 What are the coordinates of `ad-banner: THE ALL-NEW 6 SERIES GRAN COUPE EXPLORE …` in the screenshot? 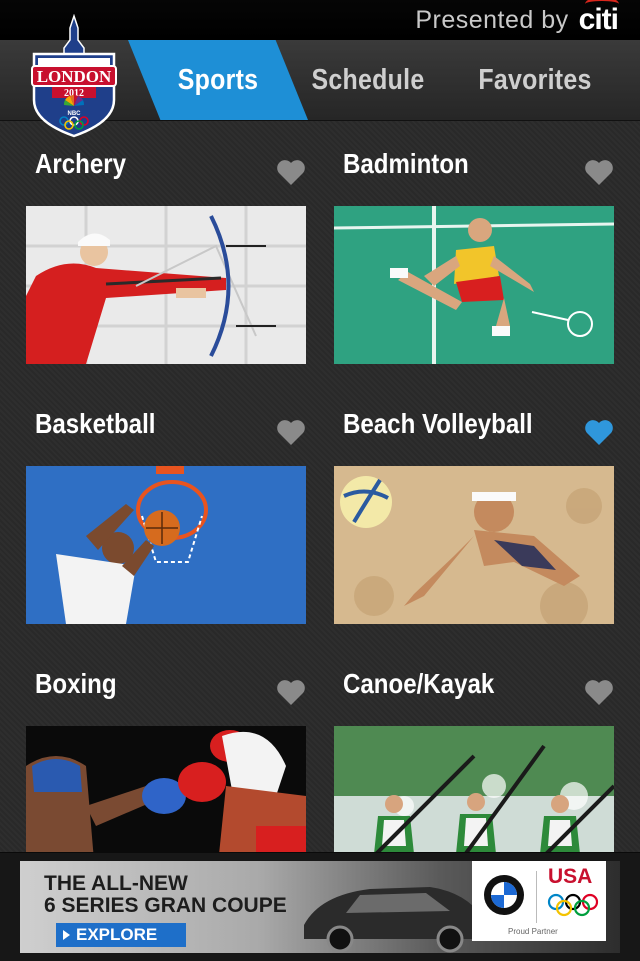 It's located at (320, 907).